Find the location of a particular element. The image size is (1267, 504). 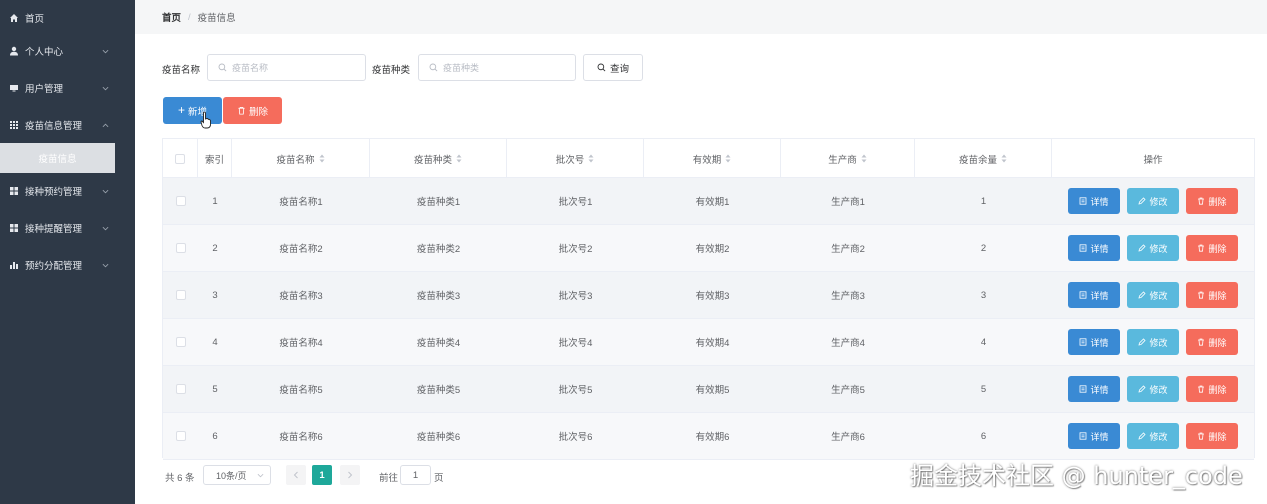

select-all-checkbox is located at coordinates (180, 158).